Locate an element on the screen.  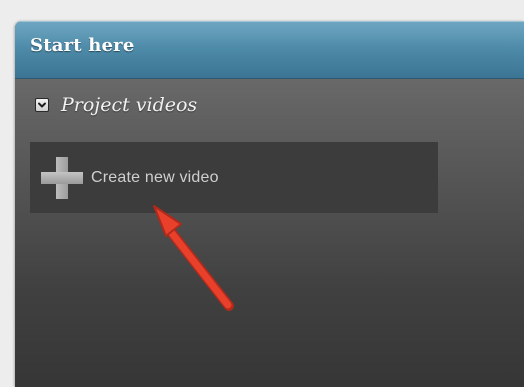
panel-header: Start here is located at coordinates (269, 50).